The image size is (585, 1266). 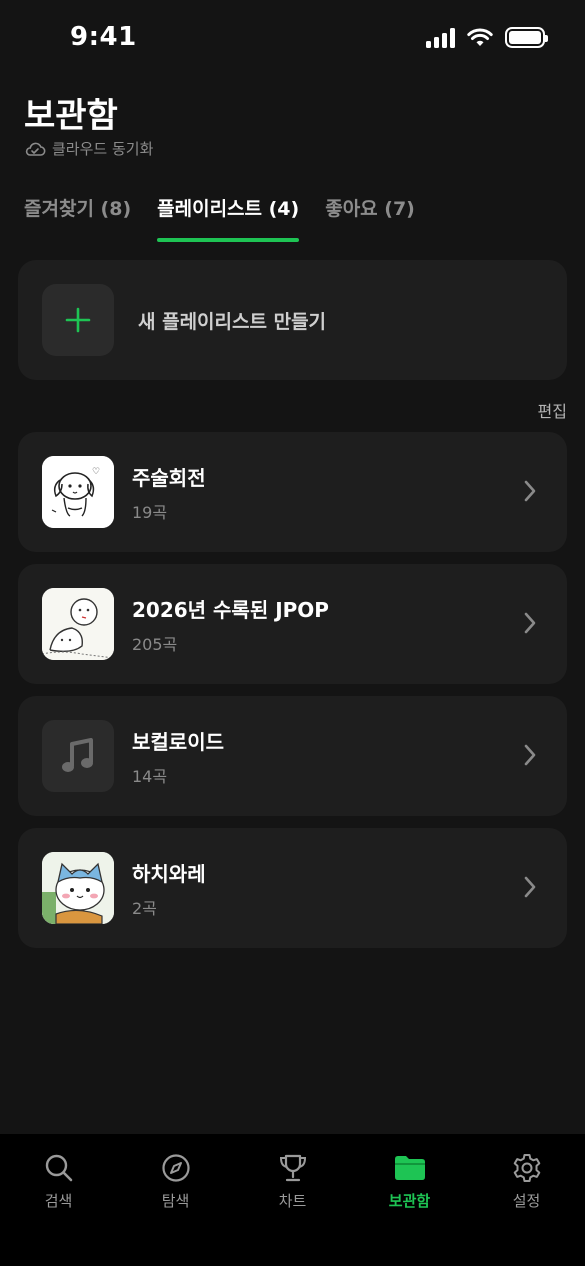 I want to click on status-icons, so click(x=487, y=37).